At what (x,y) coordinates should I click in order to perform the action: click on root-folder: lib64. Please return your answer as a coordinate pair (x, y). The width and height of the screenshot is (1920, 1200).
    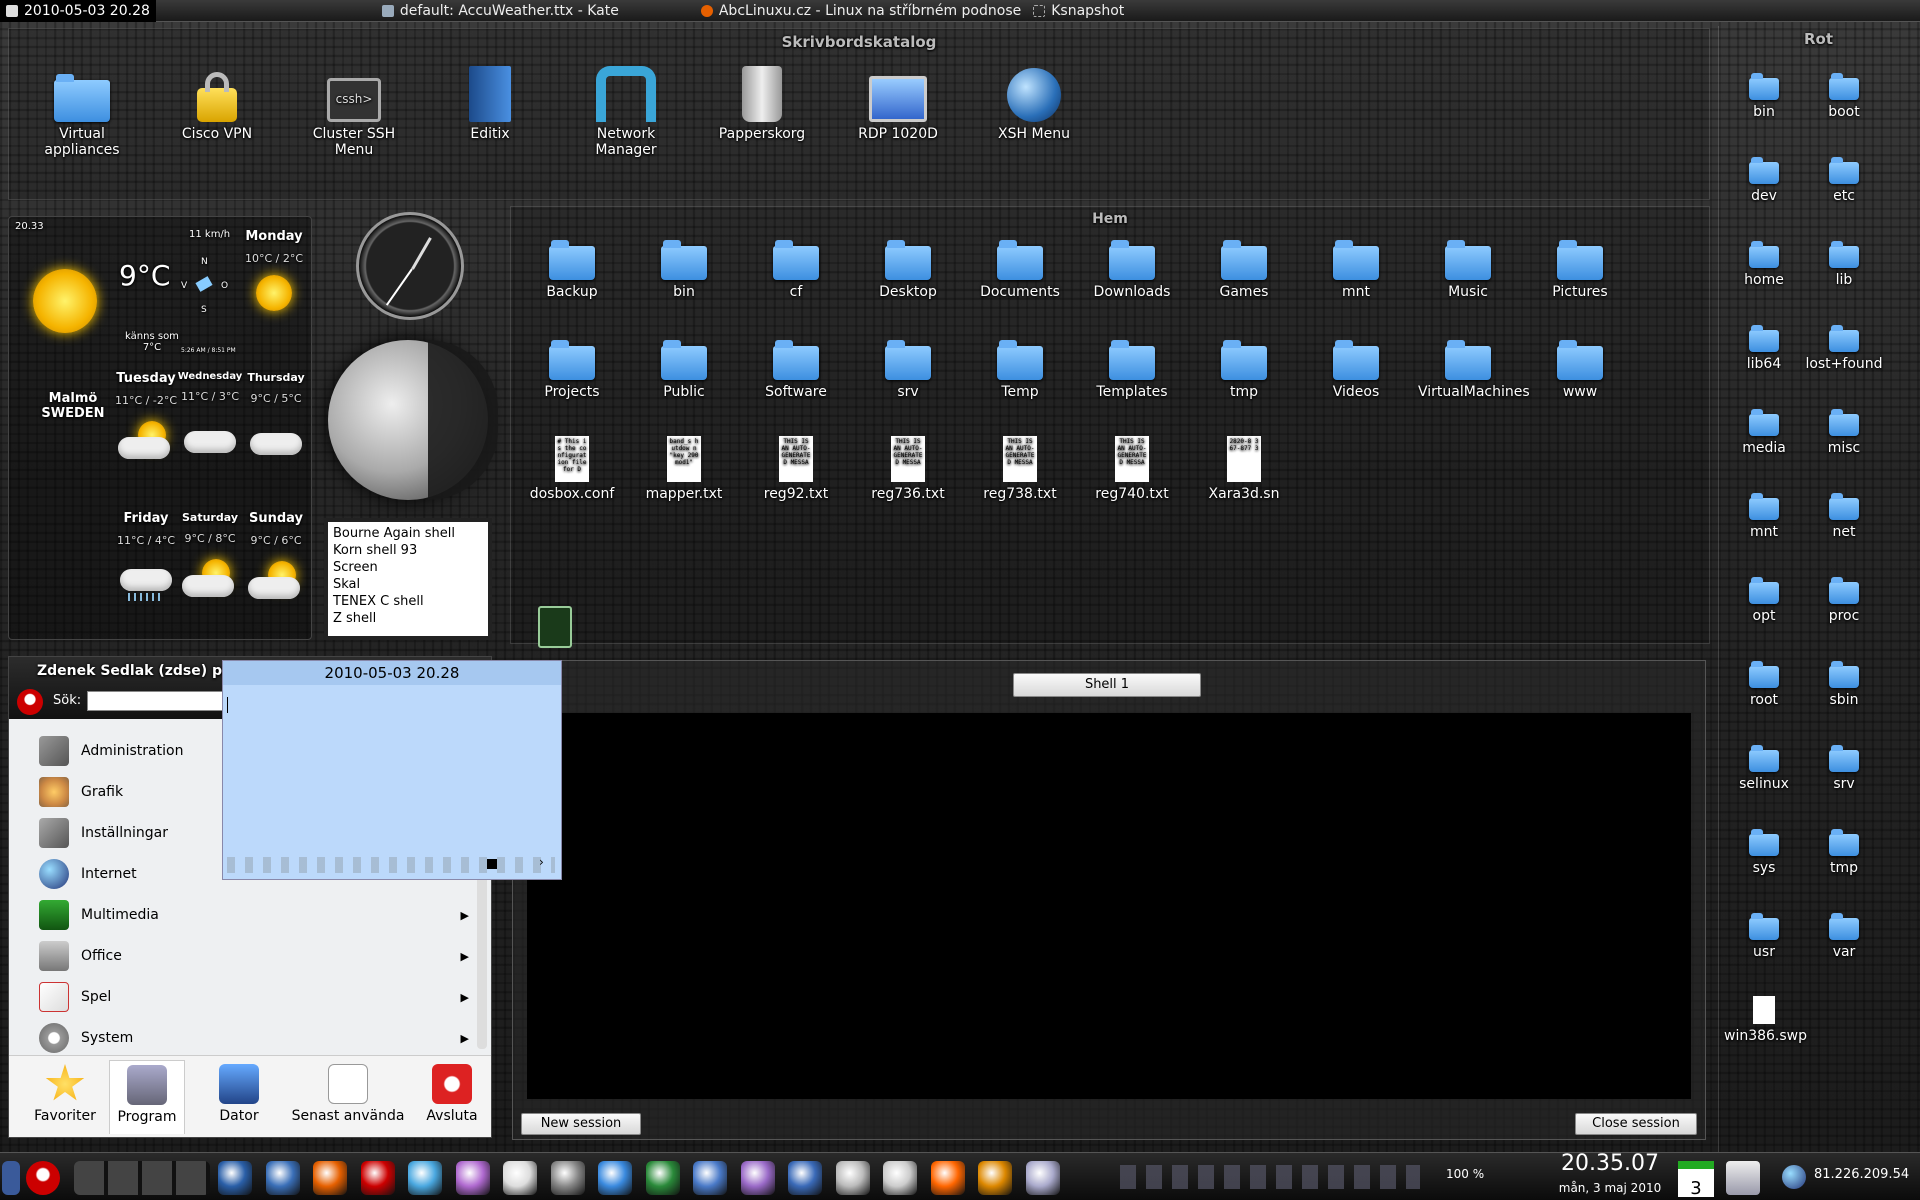
    Looking at the image, I should click on (1764, 345).